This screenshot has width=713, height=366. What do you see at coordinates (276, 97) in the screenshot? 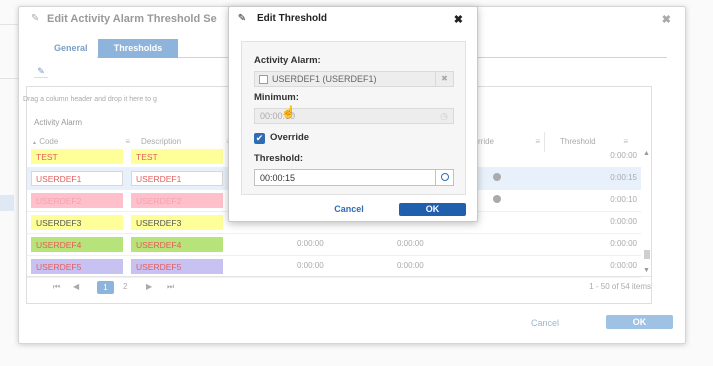
I see `minimum-label: Minimum:` at bounding box center [276, 97].